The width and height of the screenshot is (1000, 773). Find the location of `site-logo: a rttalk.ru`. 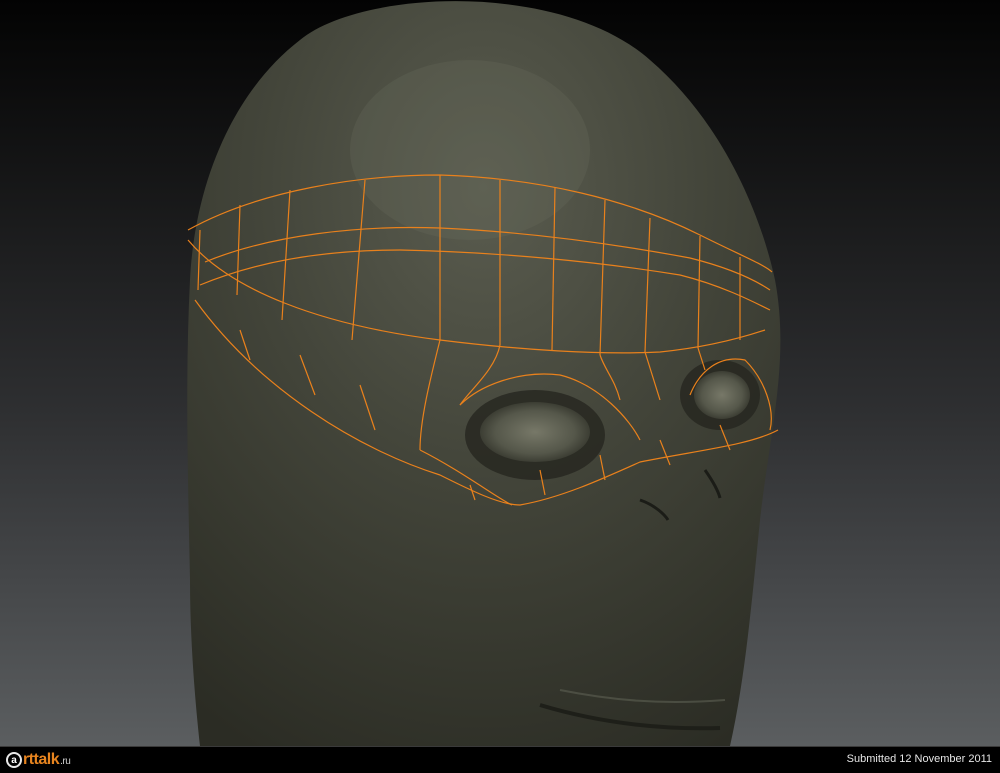

site-logo: a rttalk.ru is located at coordinates (38, 760).